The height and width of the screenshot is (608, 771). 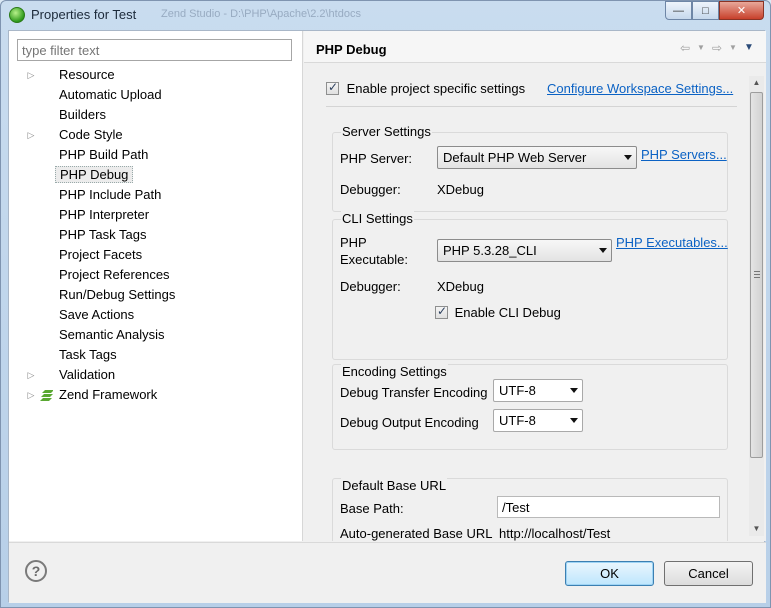 I want to click on forward-dropdown-icon: ▼, so click(x=733, y=48).